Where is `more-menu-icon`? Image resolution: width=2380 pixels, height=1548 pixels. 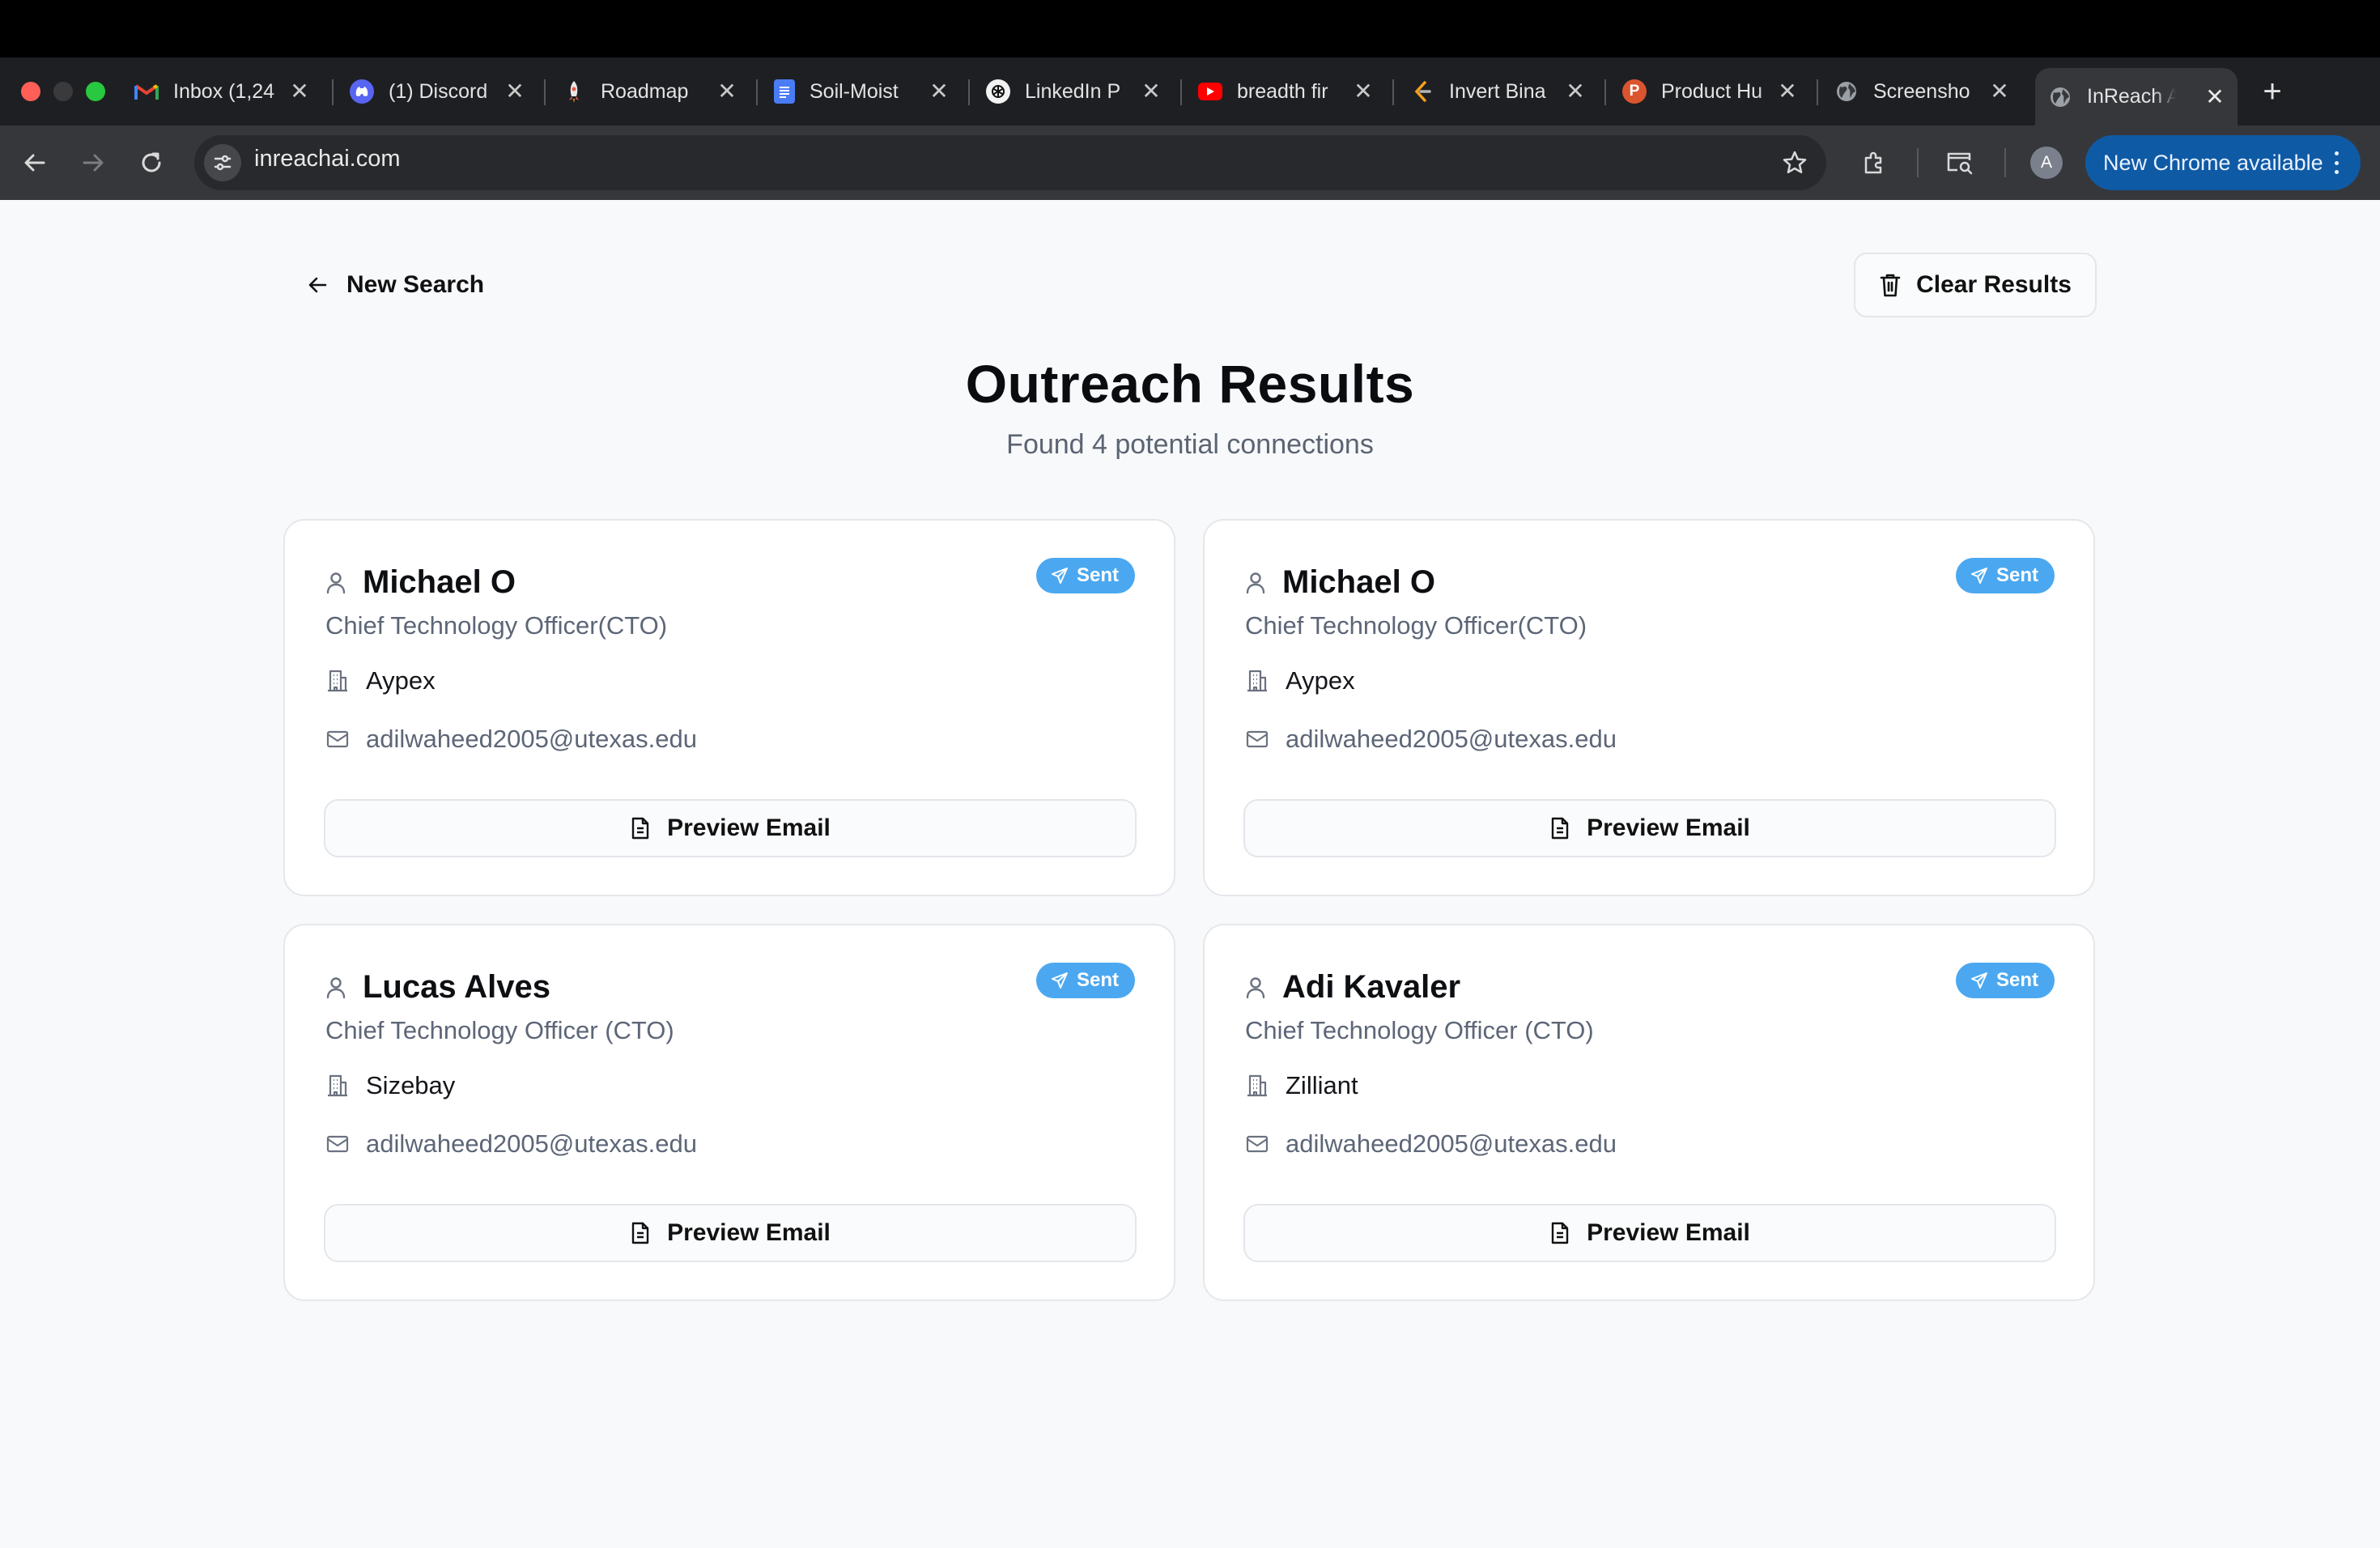
more-menu-icon is located at coordinates (2336, 163).